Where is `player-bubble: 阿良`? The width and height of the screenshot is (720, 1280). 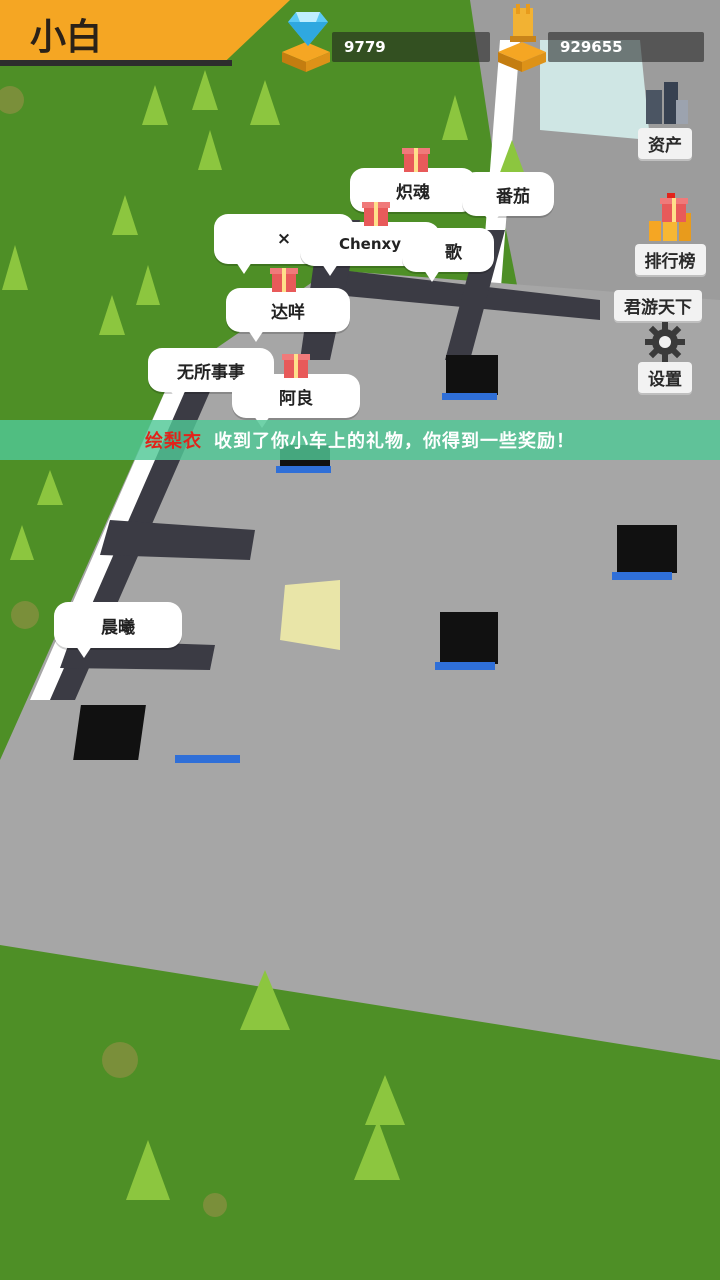 player-bubble: 阿良 is located at coordinates (296, 401).